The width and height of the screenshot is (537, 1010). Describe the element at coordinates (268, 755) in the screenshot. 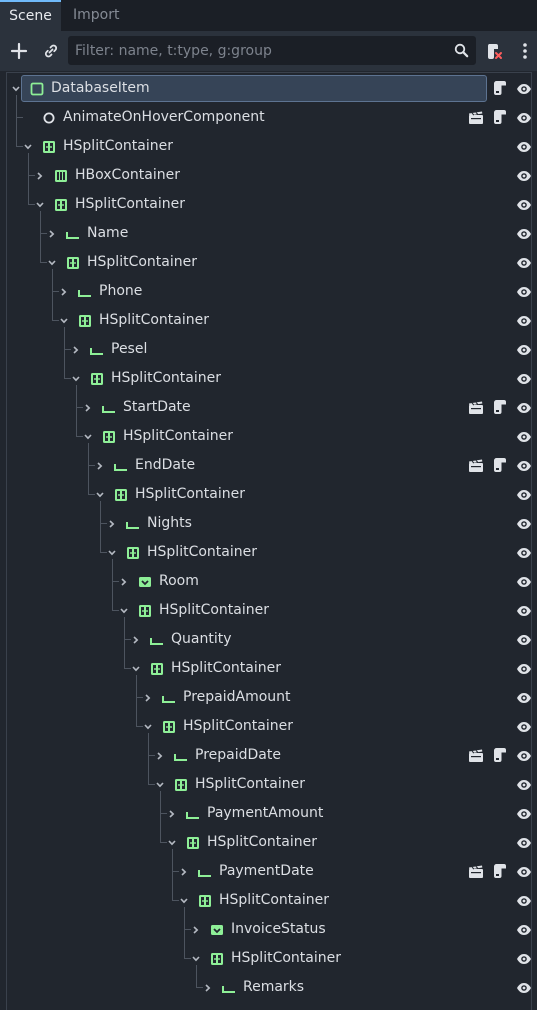

I see `tree-item: PrepaidDate` at that location.